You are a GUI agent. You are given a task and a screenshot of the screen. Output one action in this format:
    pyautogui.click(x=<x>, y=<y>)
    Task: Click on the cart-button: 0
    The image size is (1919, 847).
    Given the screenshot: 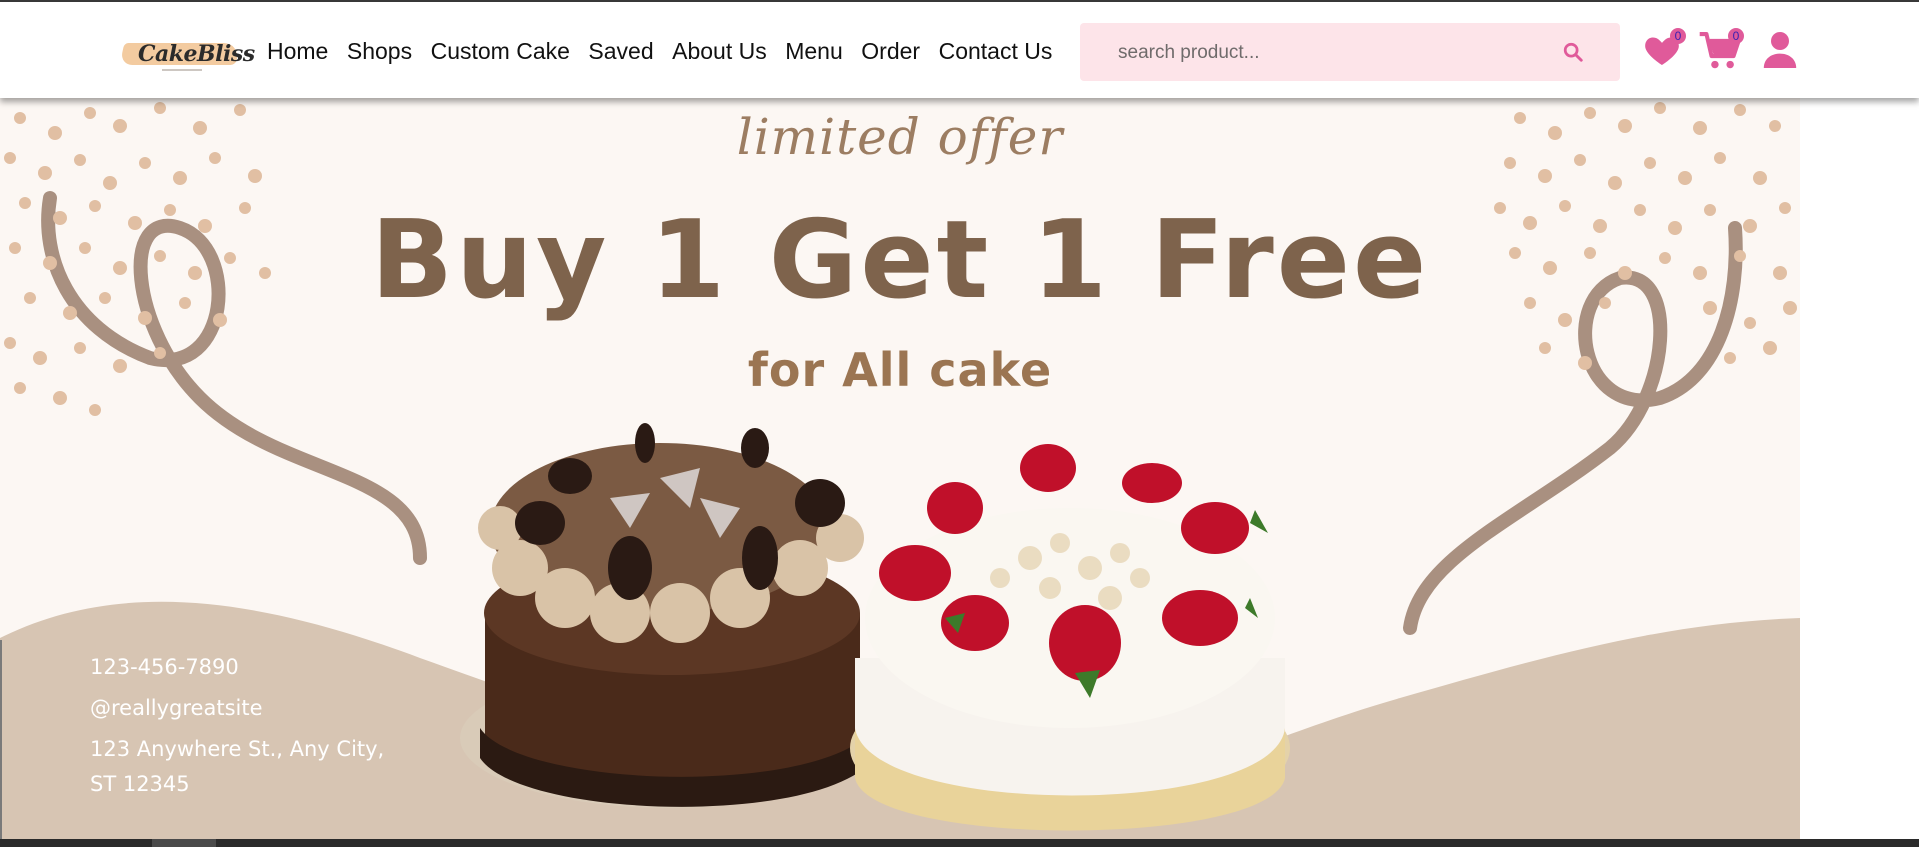 What is the action you would take?
    pyautogui.click(x=1721, y=49)
    